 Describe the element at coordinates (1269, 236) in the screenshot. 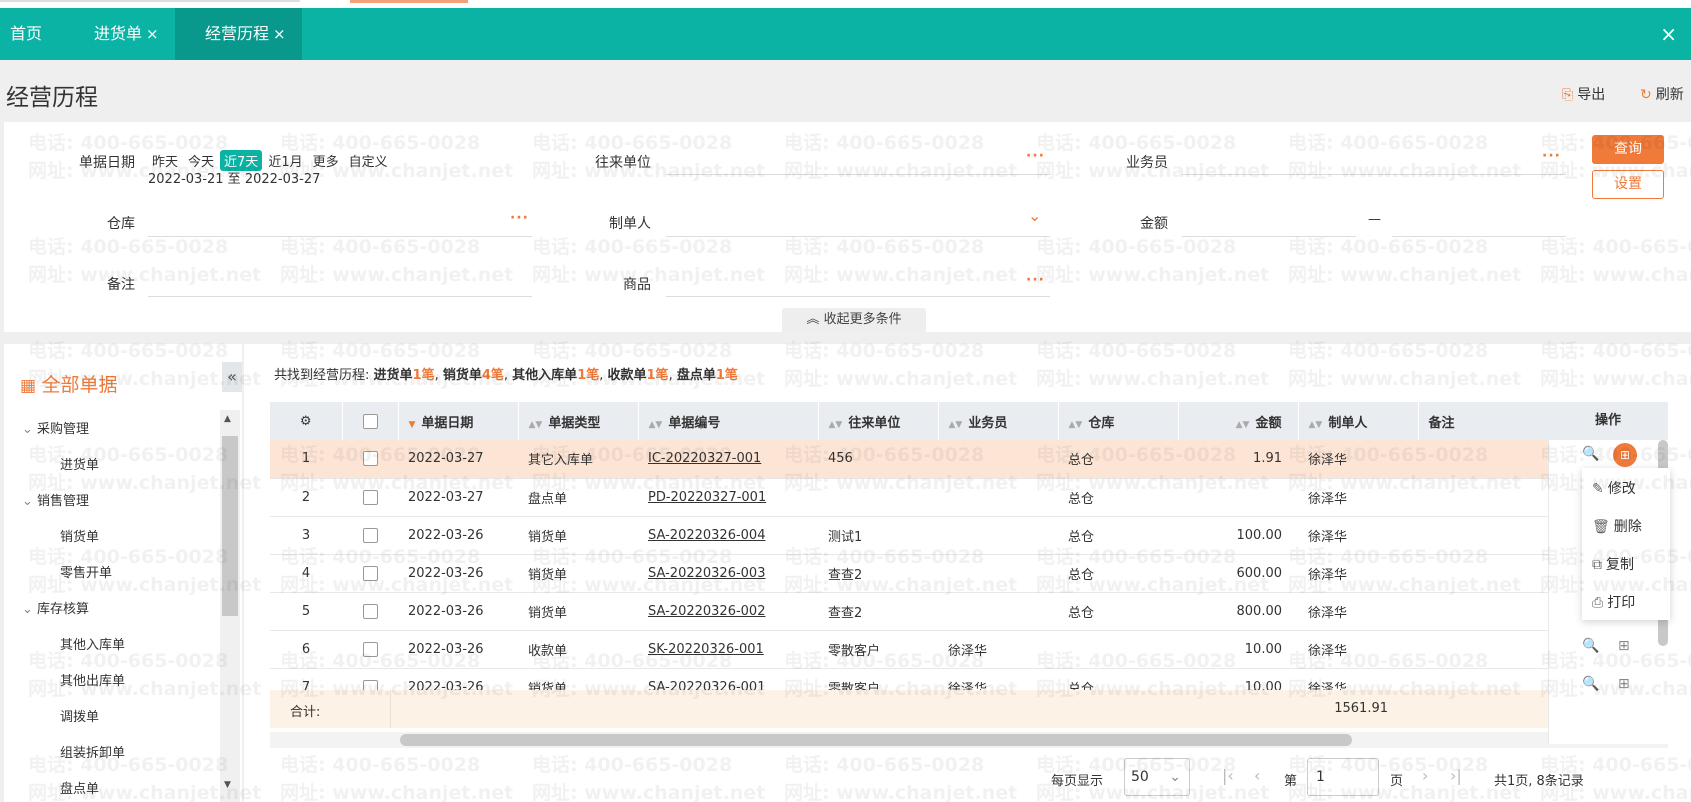

I see `amount-min-field` at that location.